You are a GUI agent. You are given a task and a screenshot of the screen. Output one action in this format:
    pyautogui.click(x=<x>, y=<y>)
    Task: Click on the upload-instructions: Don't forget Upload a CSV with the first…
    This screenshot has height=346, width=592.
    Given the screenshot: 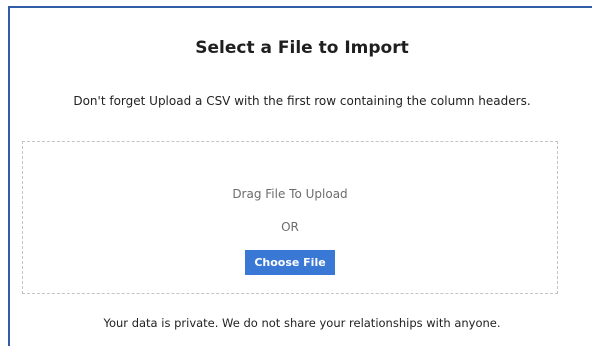 What is the action you would take?
    pyautogui.click(x=302, y=101)
    